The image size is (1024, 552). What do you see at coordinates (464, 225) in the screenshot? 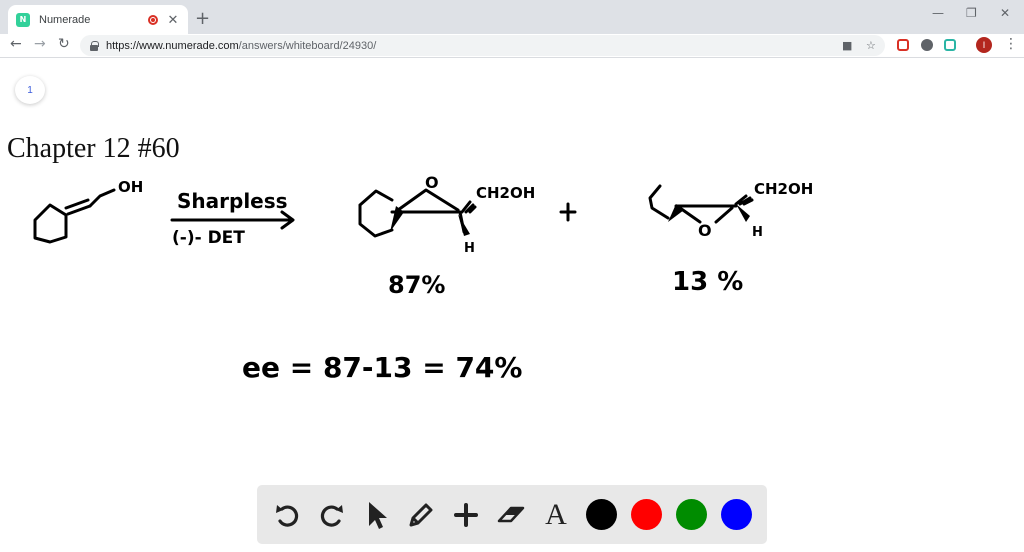
I see `major-h-wedge` at bounding box center [464, 225].